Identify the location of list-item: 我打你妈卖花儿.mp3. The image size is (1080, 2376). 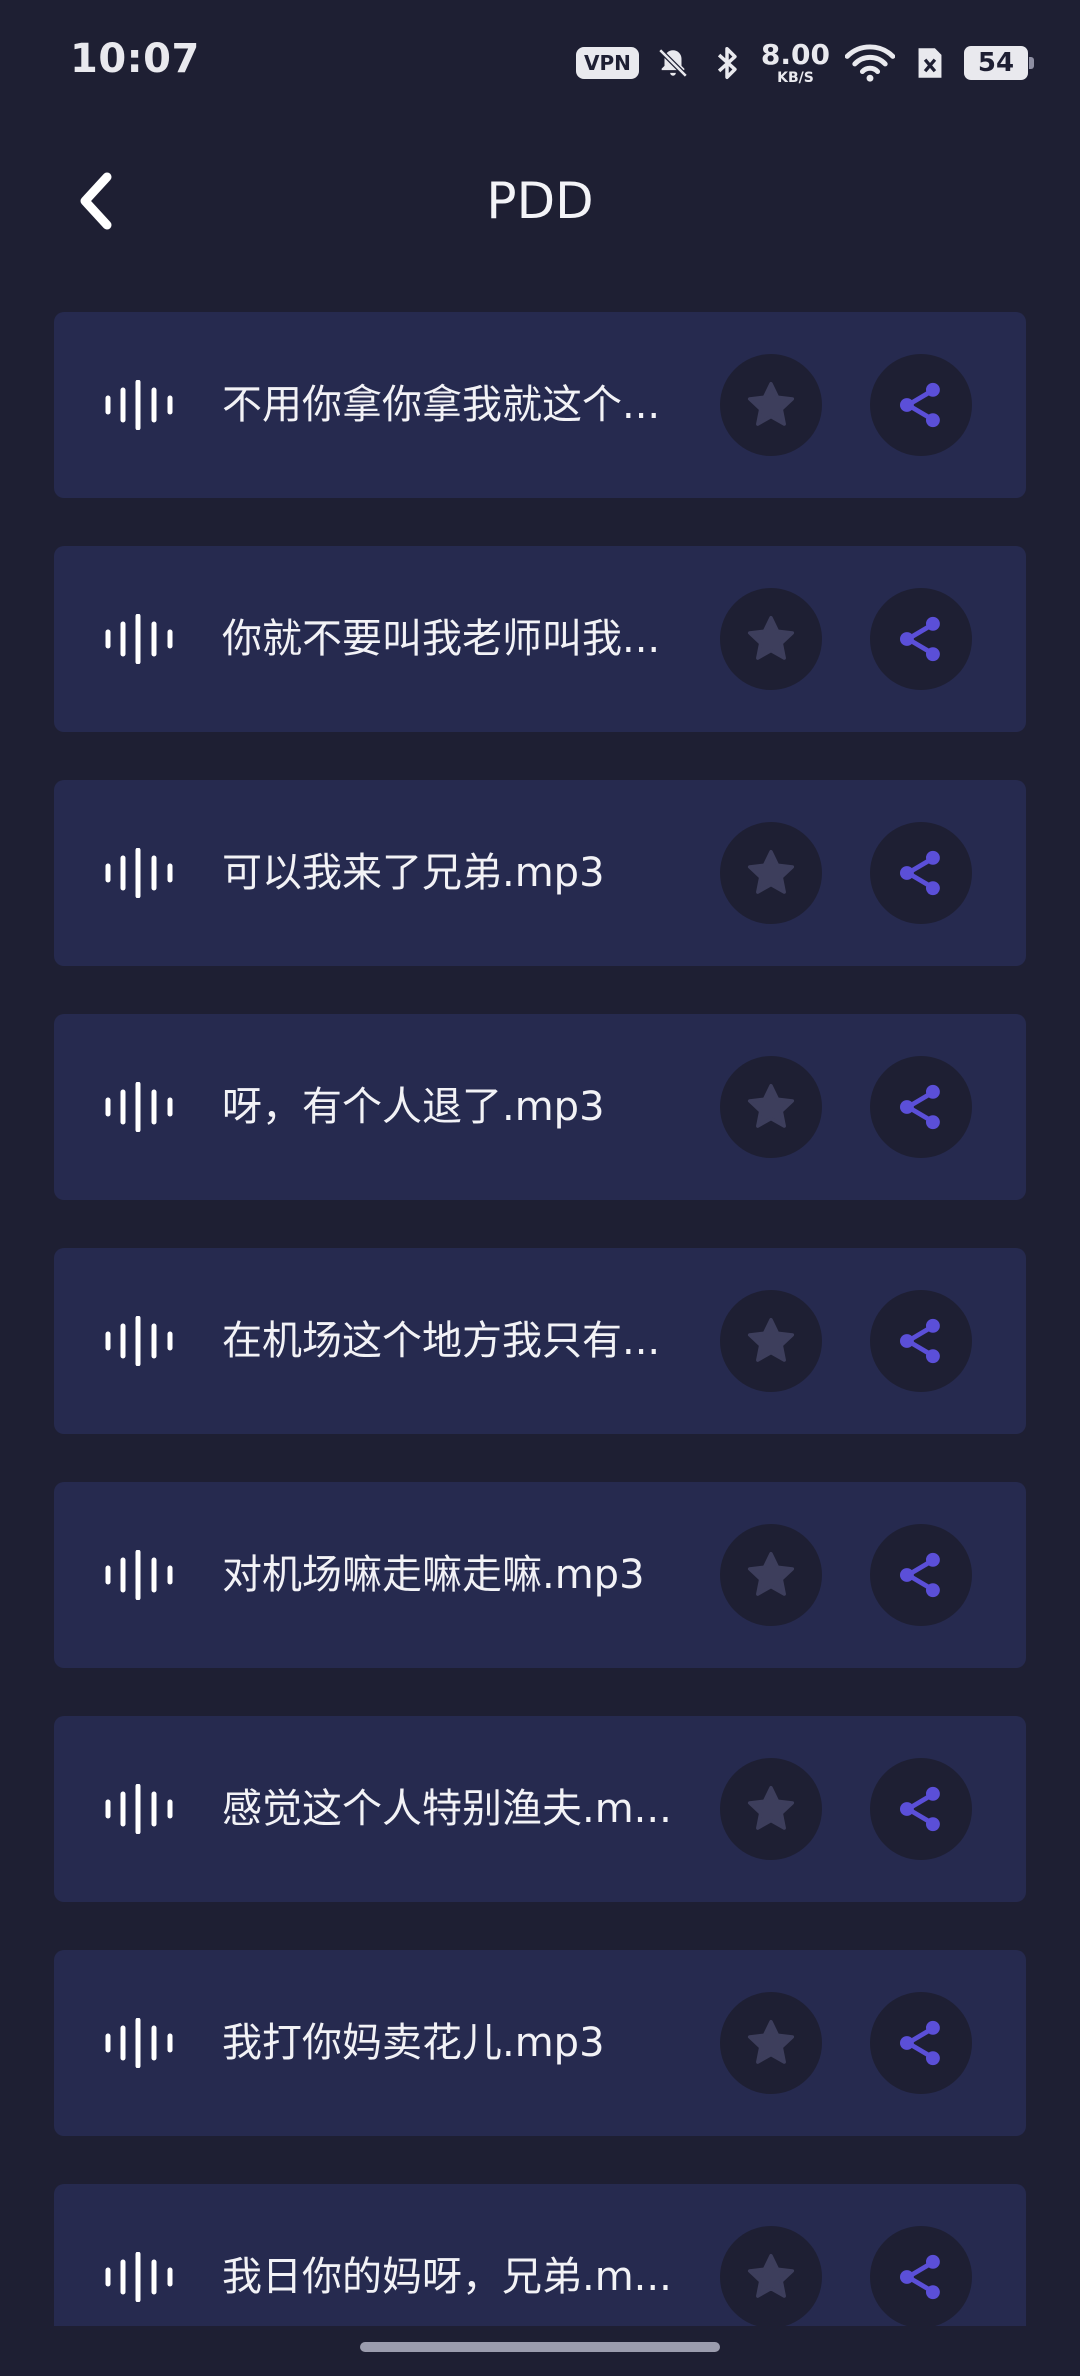
(540, 2043).